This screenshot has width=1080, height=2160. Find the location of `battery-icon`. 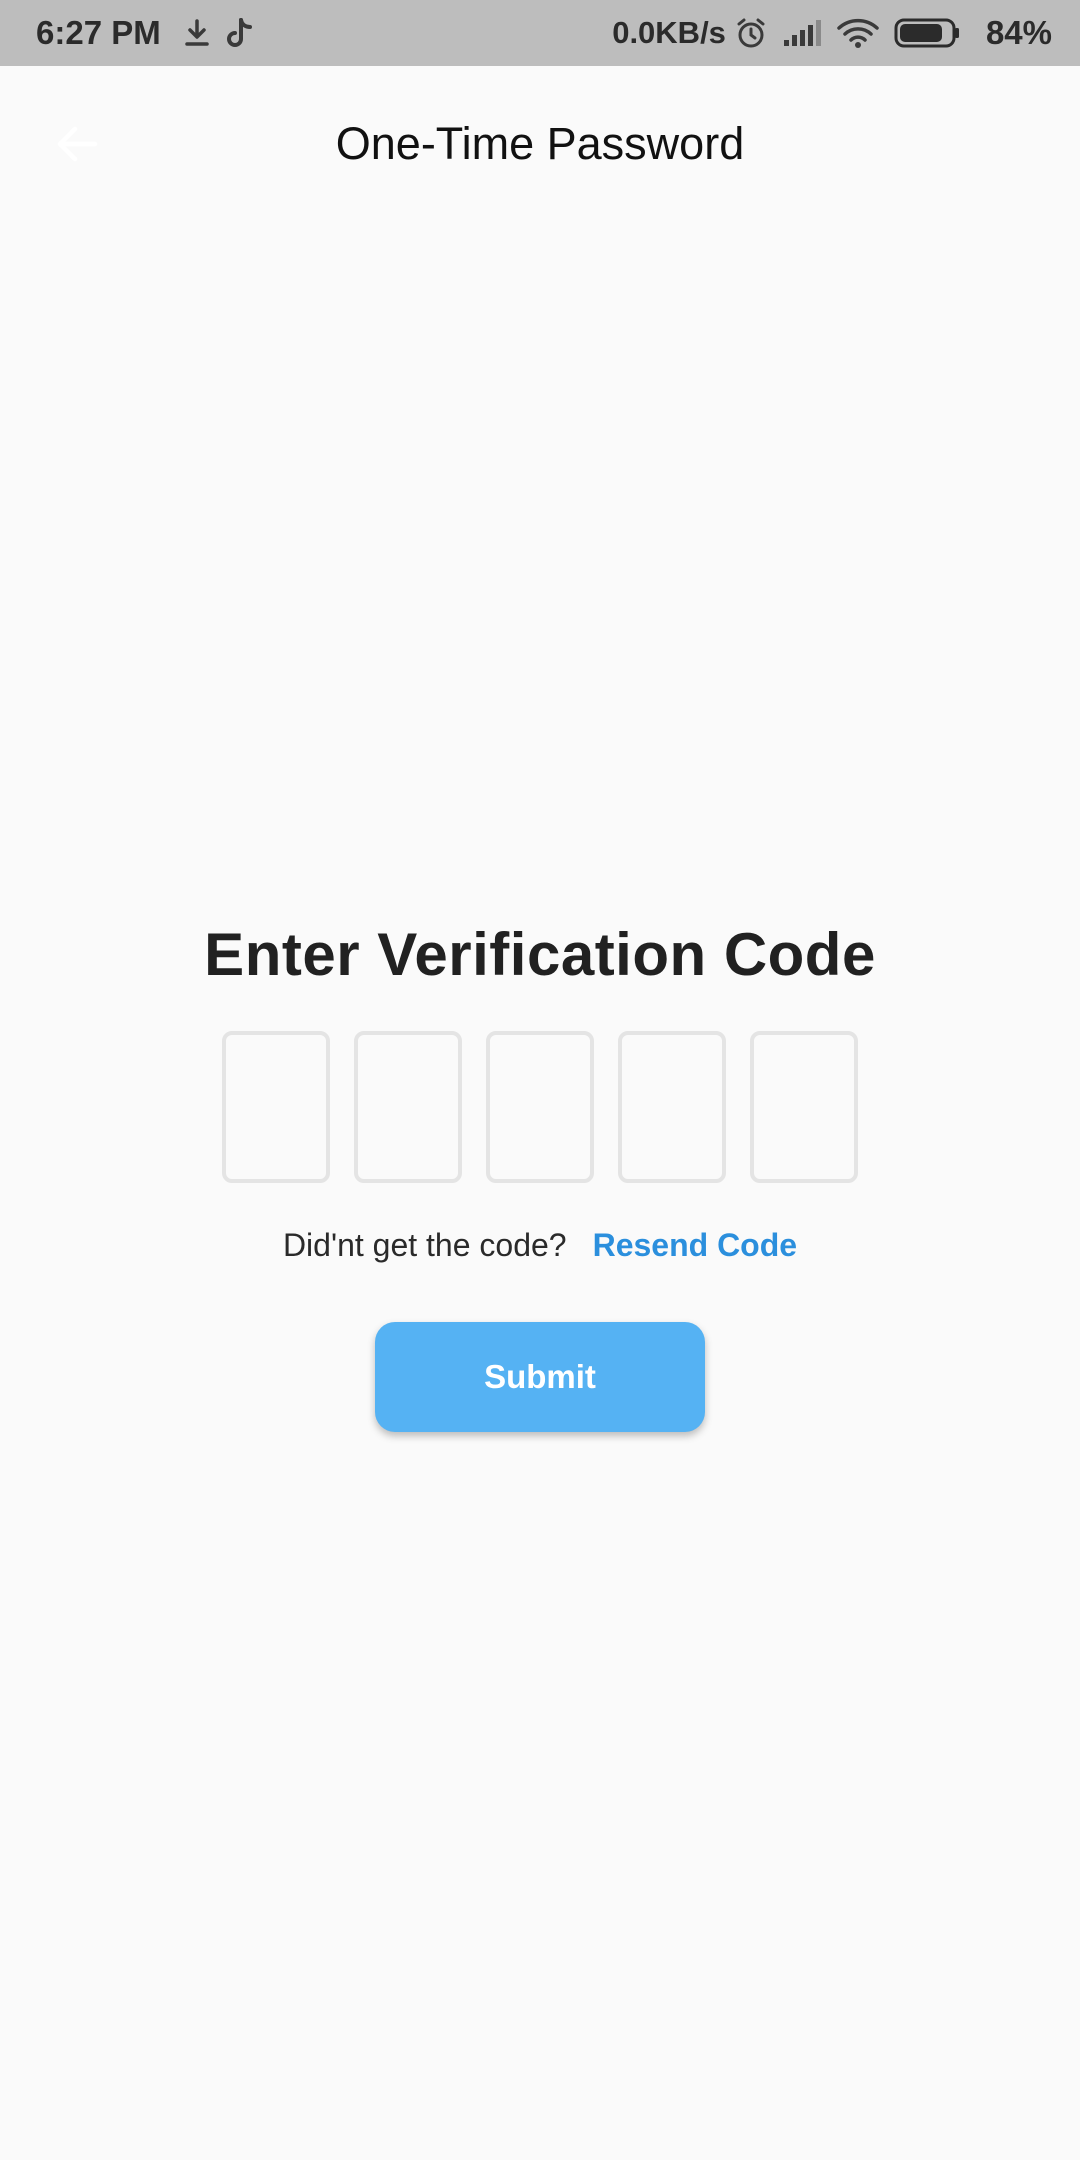

battery-icon is located at coordinates (928, 33).